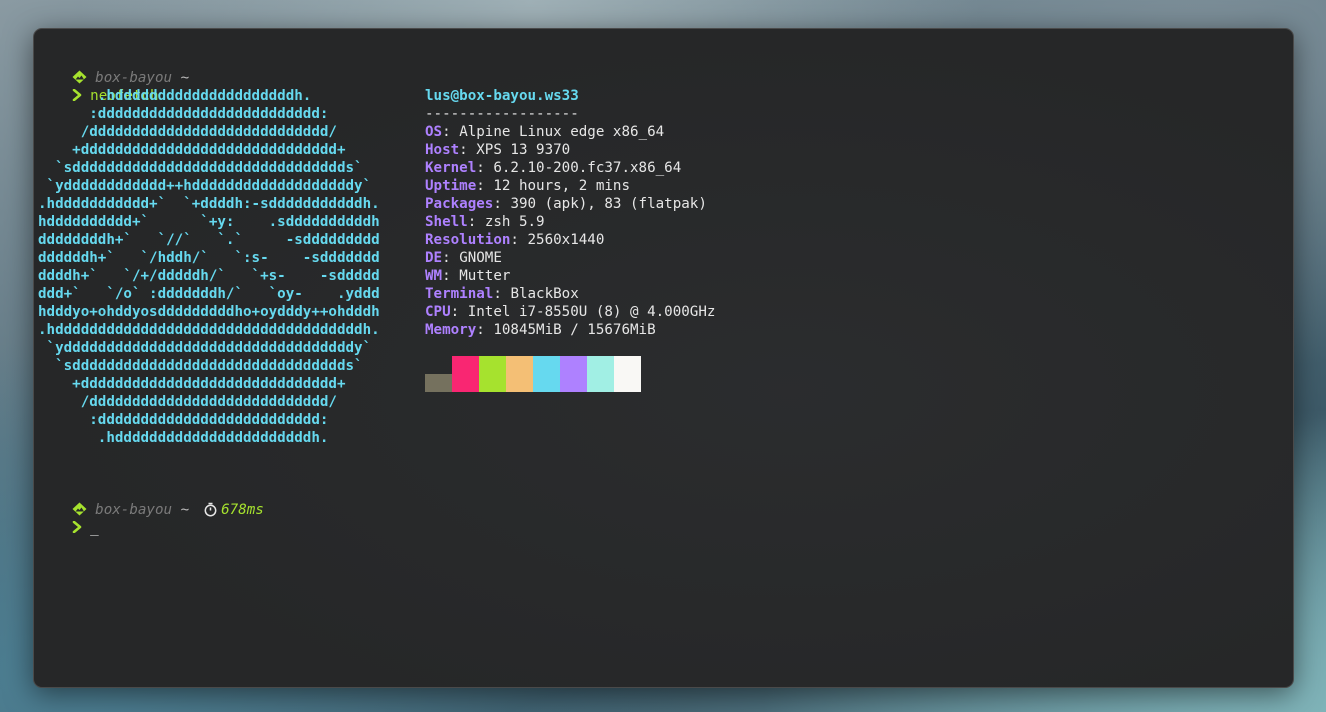  What do you see at coordinates (438, 312) in the screenshot?
I see `info-key: CPU` at bounding box center [438, 312].